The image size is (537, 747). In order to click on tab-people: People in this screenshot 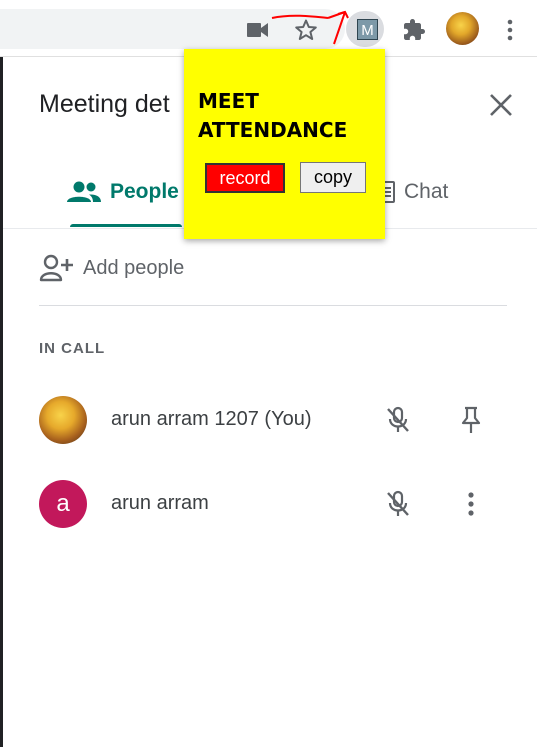, I will do `click(122, 192)`.